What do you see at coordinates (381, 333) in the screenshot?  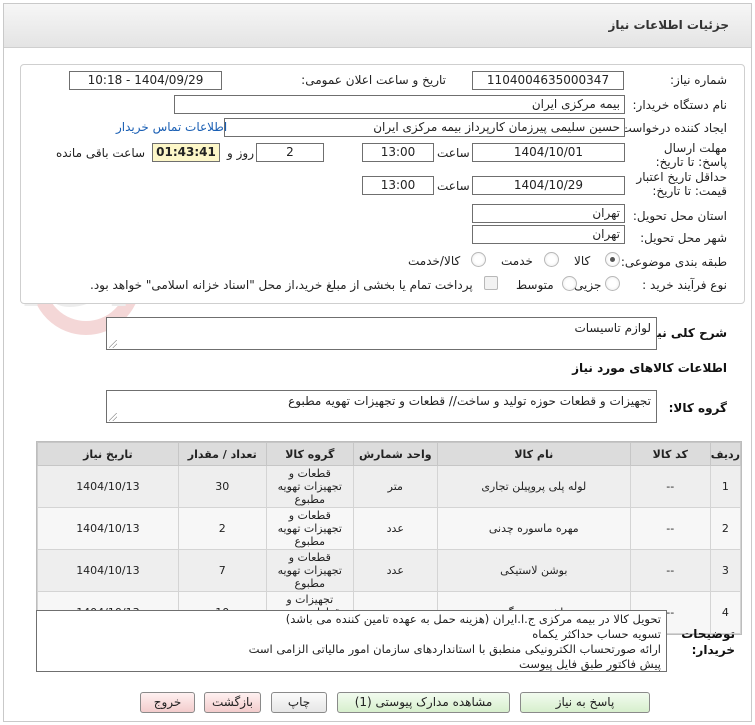 I see `summary-textbox: لوازم تاسیسات` at bounding box center [381, 333].